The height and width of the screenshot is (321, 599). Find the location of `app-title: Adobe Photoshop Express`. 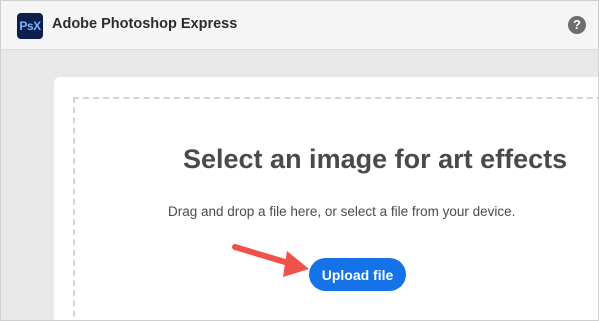

app-title: Adobe Photoshop Express is located at coordinates (145, 24).